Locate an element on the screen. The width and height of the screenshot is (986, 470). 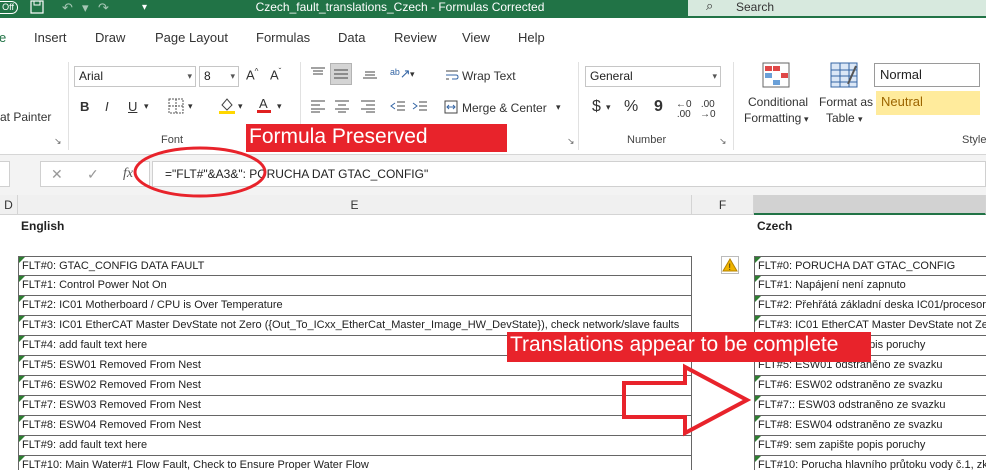
increase-font-icon: A^ is located at coordinates (252, 74).